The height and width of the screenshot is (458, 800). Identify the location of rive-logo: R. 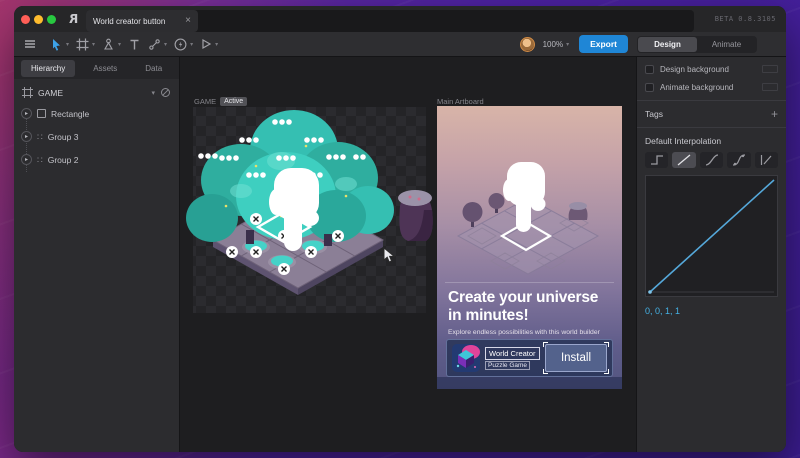
(74, 19).